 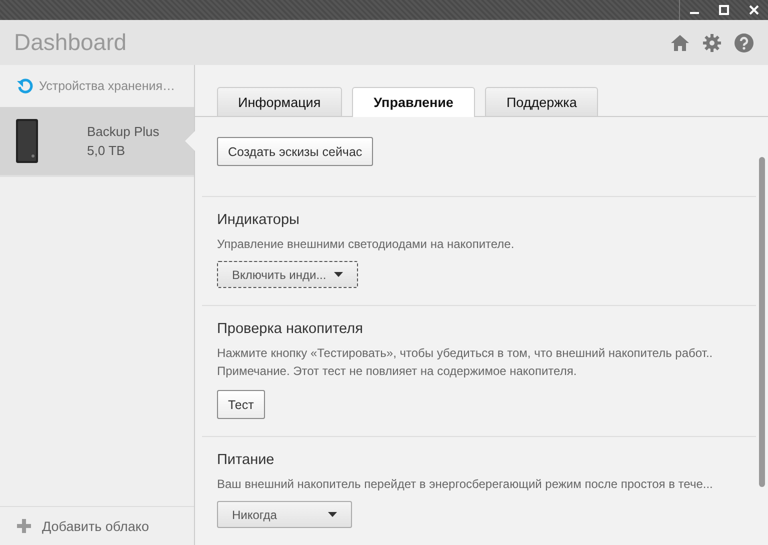 What do you see at coordinates (414, 102) in the screenshot?
I see `tab: Управление` at bounding box center [414, 102].